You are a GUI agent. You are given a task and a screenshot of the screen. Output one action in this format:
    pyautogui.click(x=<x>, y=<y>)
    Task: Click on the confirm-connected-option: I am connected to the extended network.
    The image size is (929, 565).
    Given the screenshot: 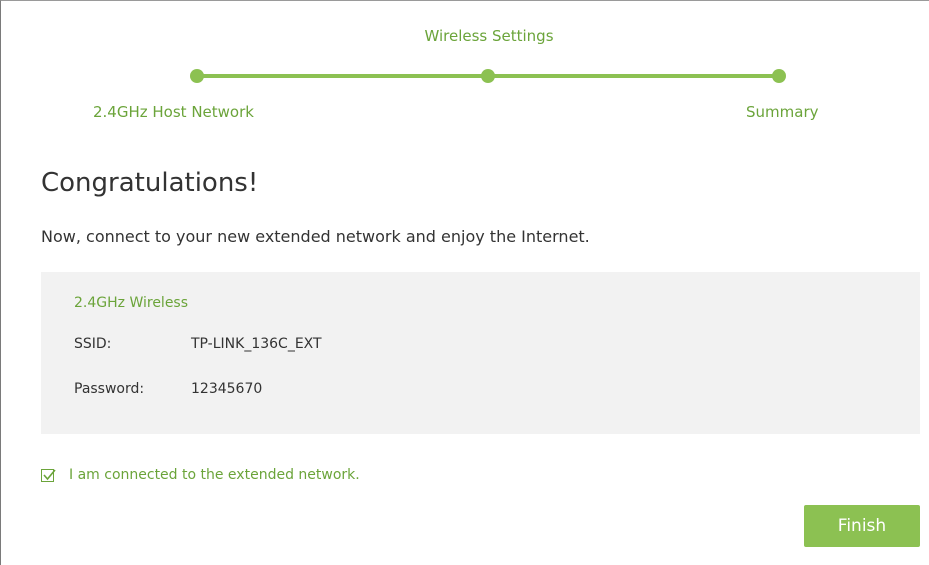 What is the action you would take?
    pyautogui.click(x=200, y=475)
    